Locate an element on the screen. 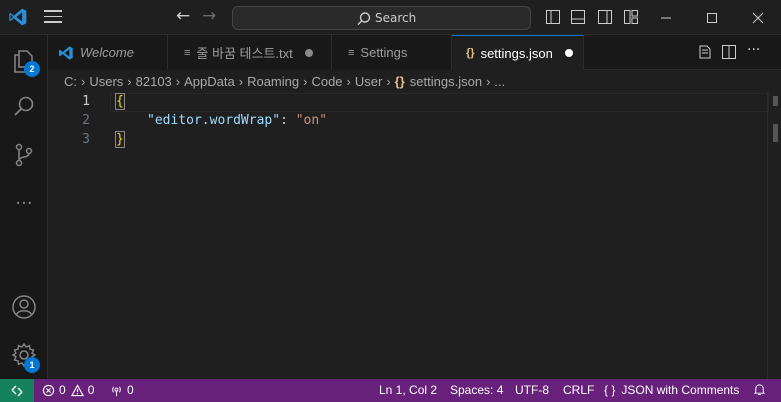 This screenshot has height=402, width=781. code-line: "editor.wordWrap": "on" is located at coordinates (237, 120).